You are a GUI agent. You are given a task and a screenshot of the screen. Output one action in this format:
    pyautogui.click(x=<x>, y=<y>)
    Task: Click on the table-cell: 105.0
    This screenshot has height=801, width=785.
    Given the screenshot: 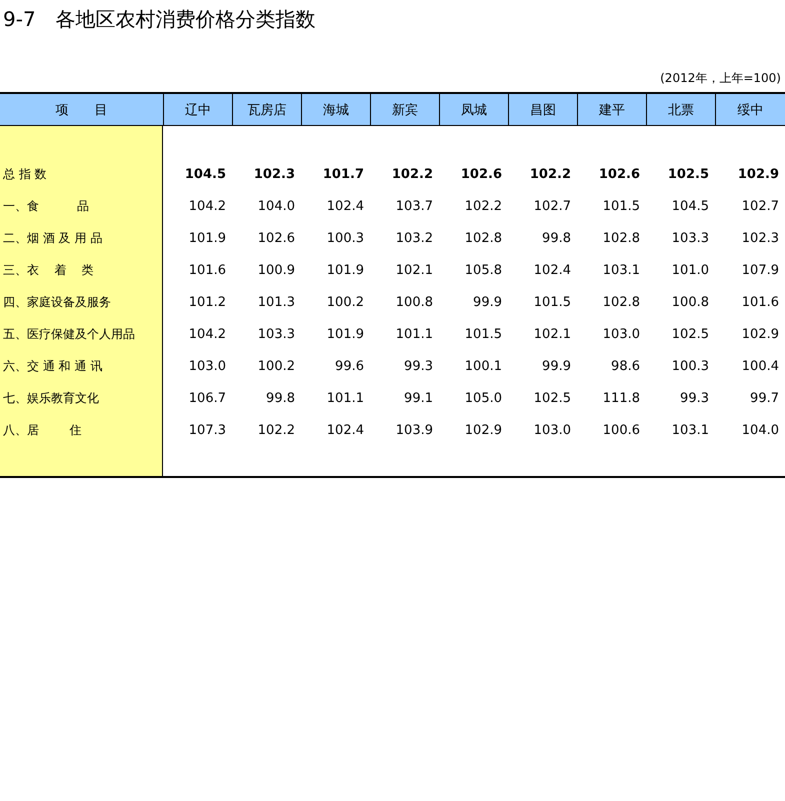 What is the action you would take?
    pyautogui.click(x=483, y=398)
    